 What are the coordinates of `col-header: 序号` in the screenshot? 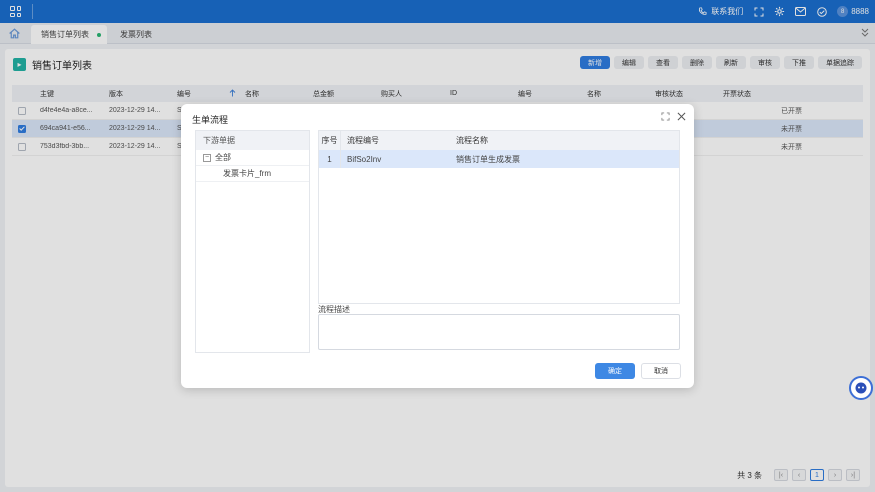 It's located at (330, 140).